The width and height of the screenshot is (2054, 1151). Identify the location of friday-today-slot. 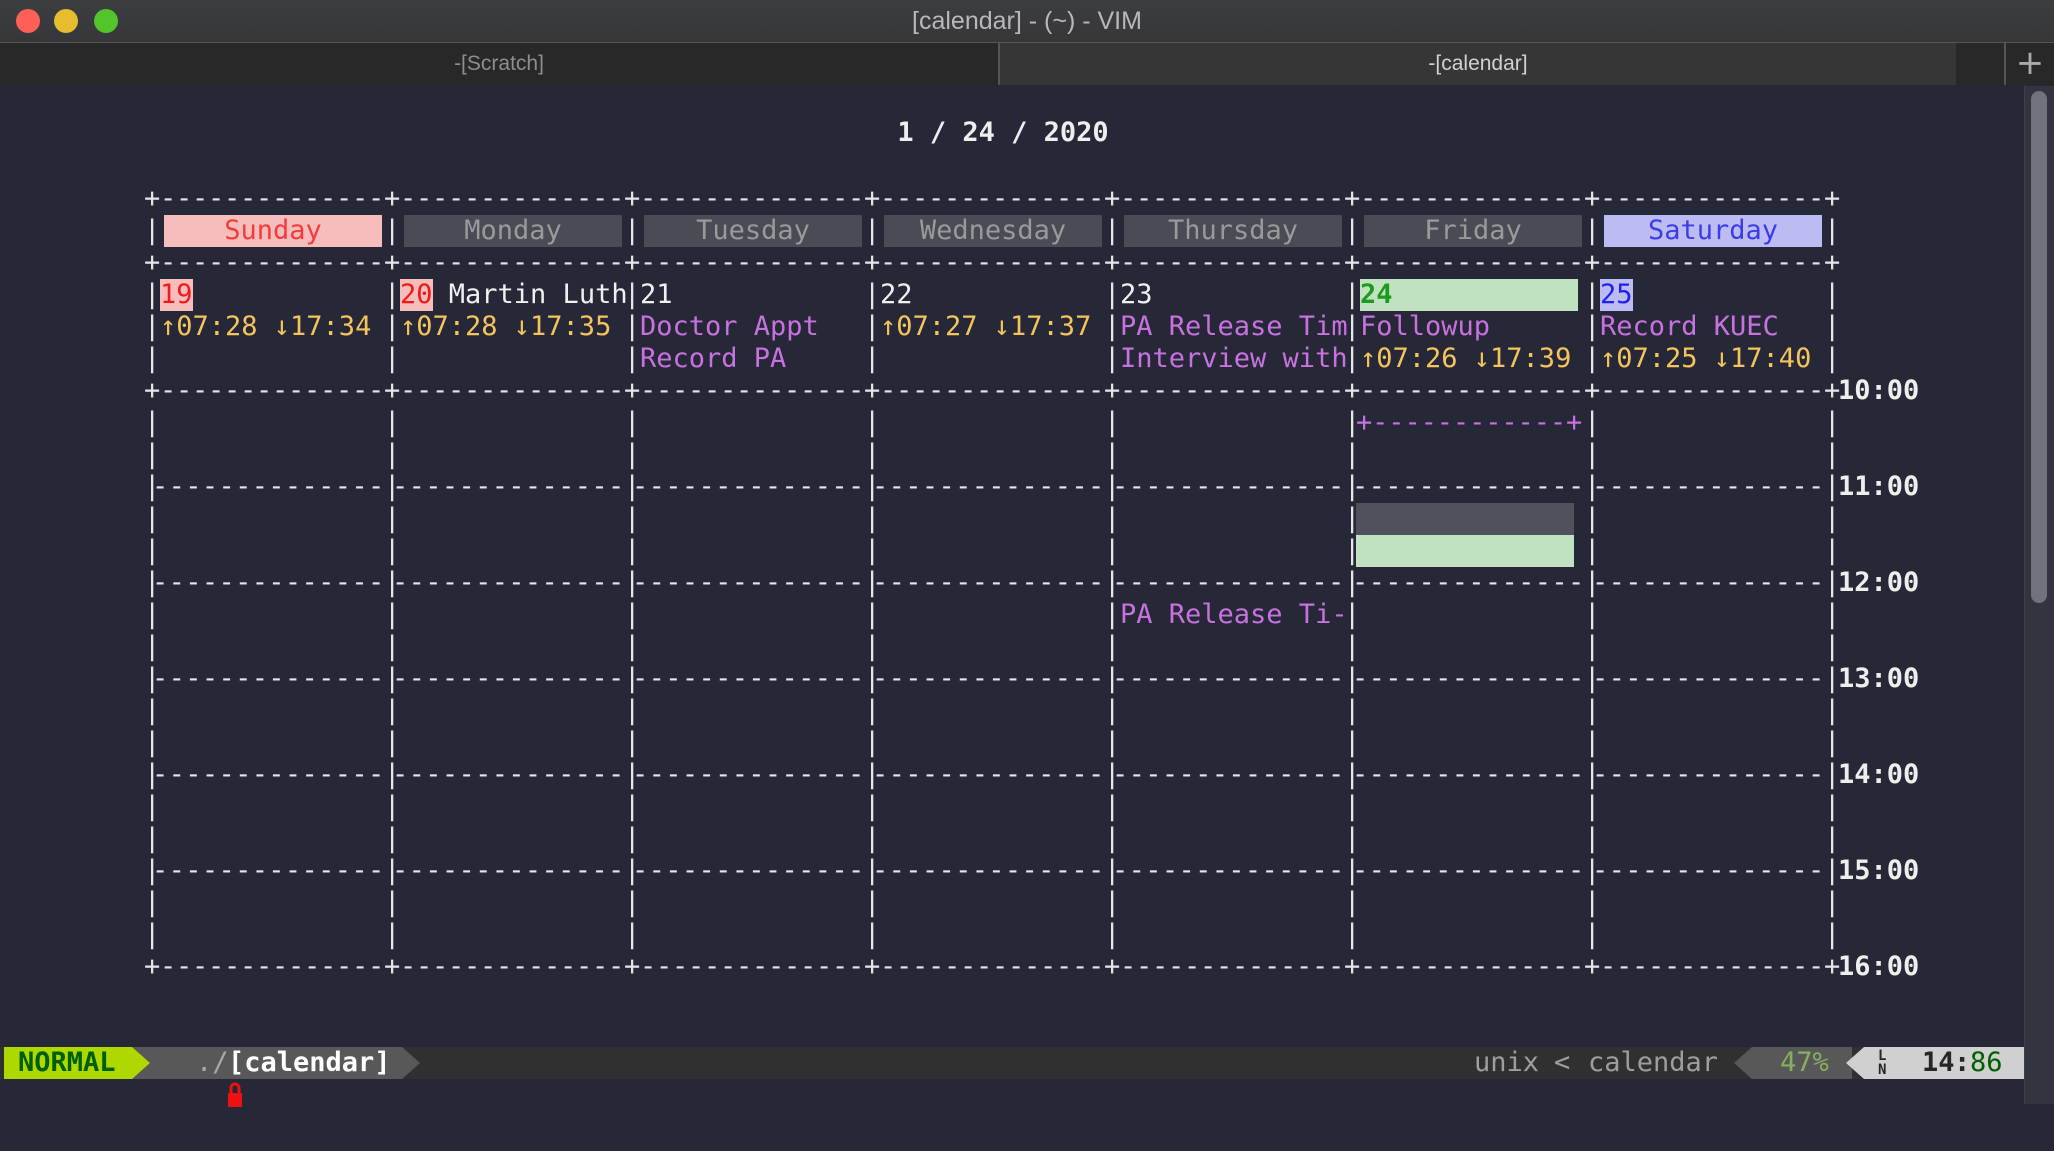
(1465, 551).